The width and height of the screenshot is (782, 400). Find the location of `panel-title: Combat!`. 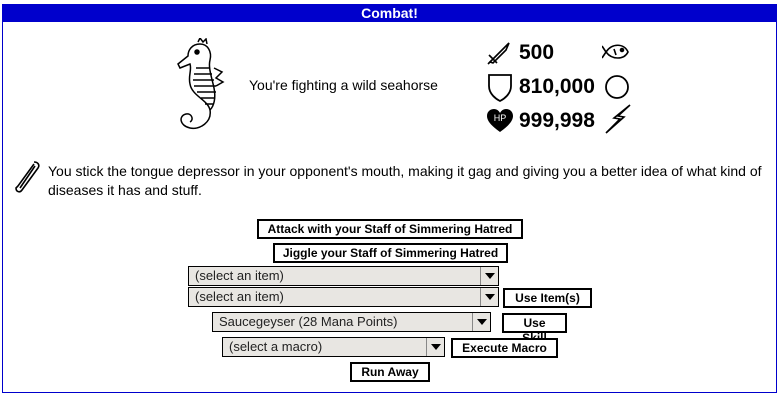

panel-title: Combat! is located at coordinates (389, 13).